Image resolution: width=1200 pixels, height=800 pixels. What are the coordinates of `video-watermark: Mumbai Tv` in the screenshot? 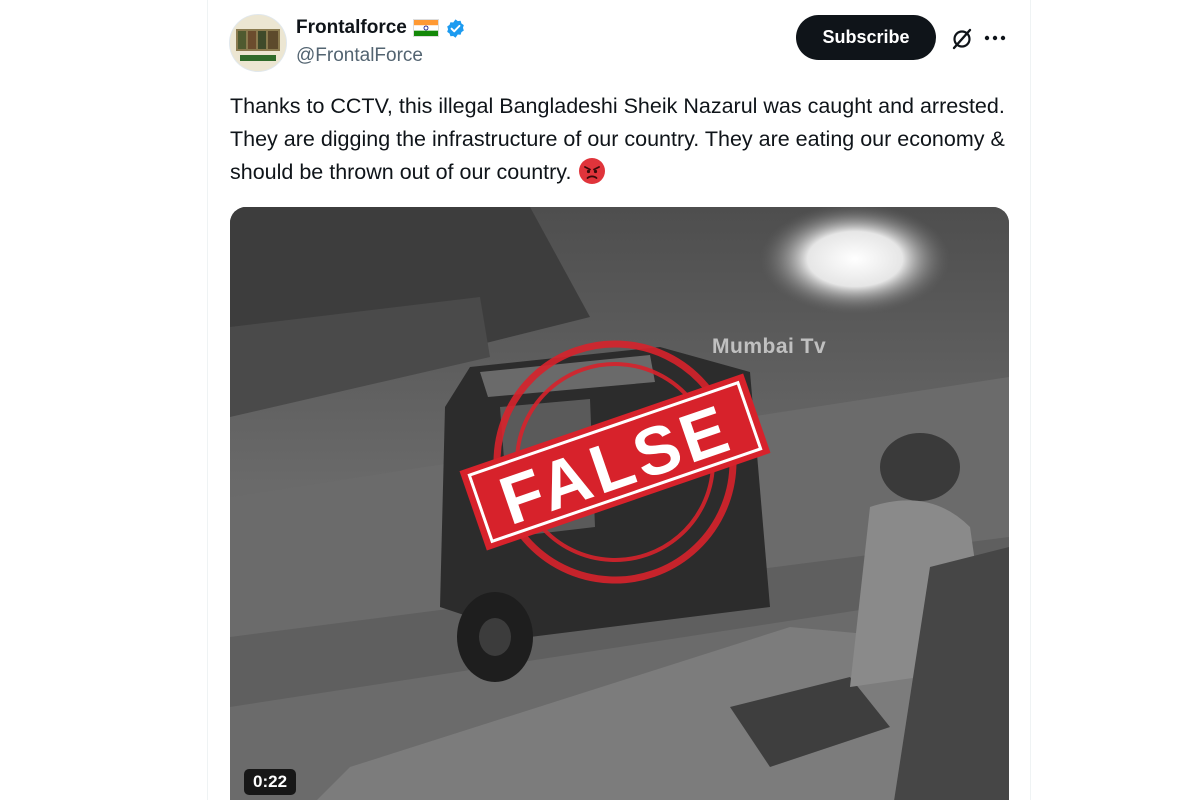 It's located at (769, 346).